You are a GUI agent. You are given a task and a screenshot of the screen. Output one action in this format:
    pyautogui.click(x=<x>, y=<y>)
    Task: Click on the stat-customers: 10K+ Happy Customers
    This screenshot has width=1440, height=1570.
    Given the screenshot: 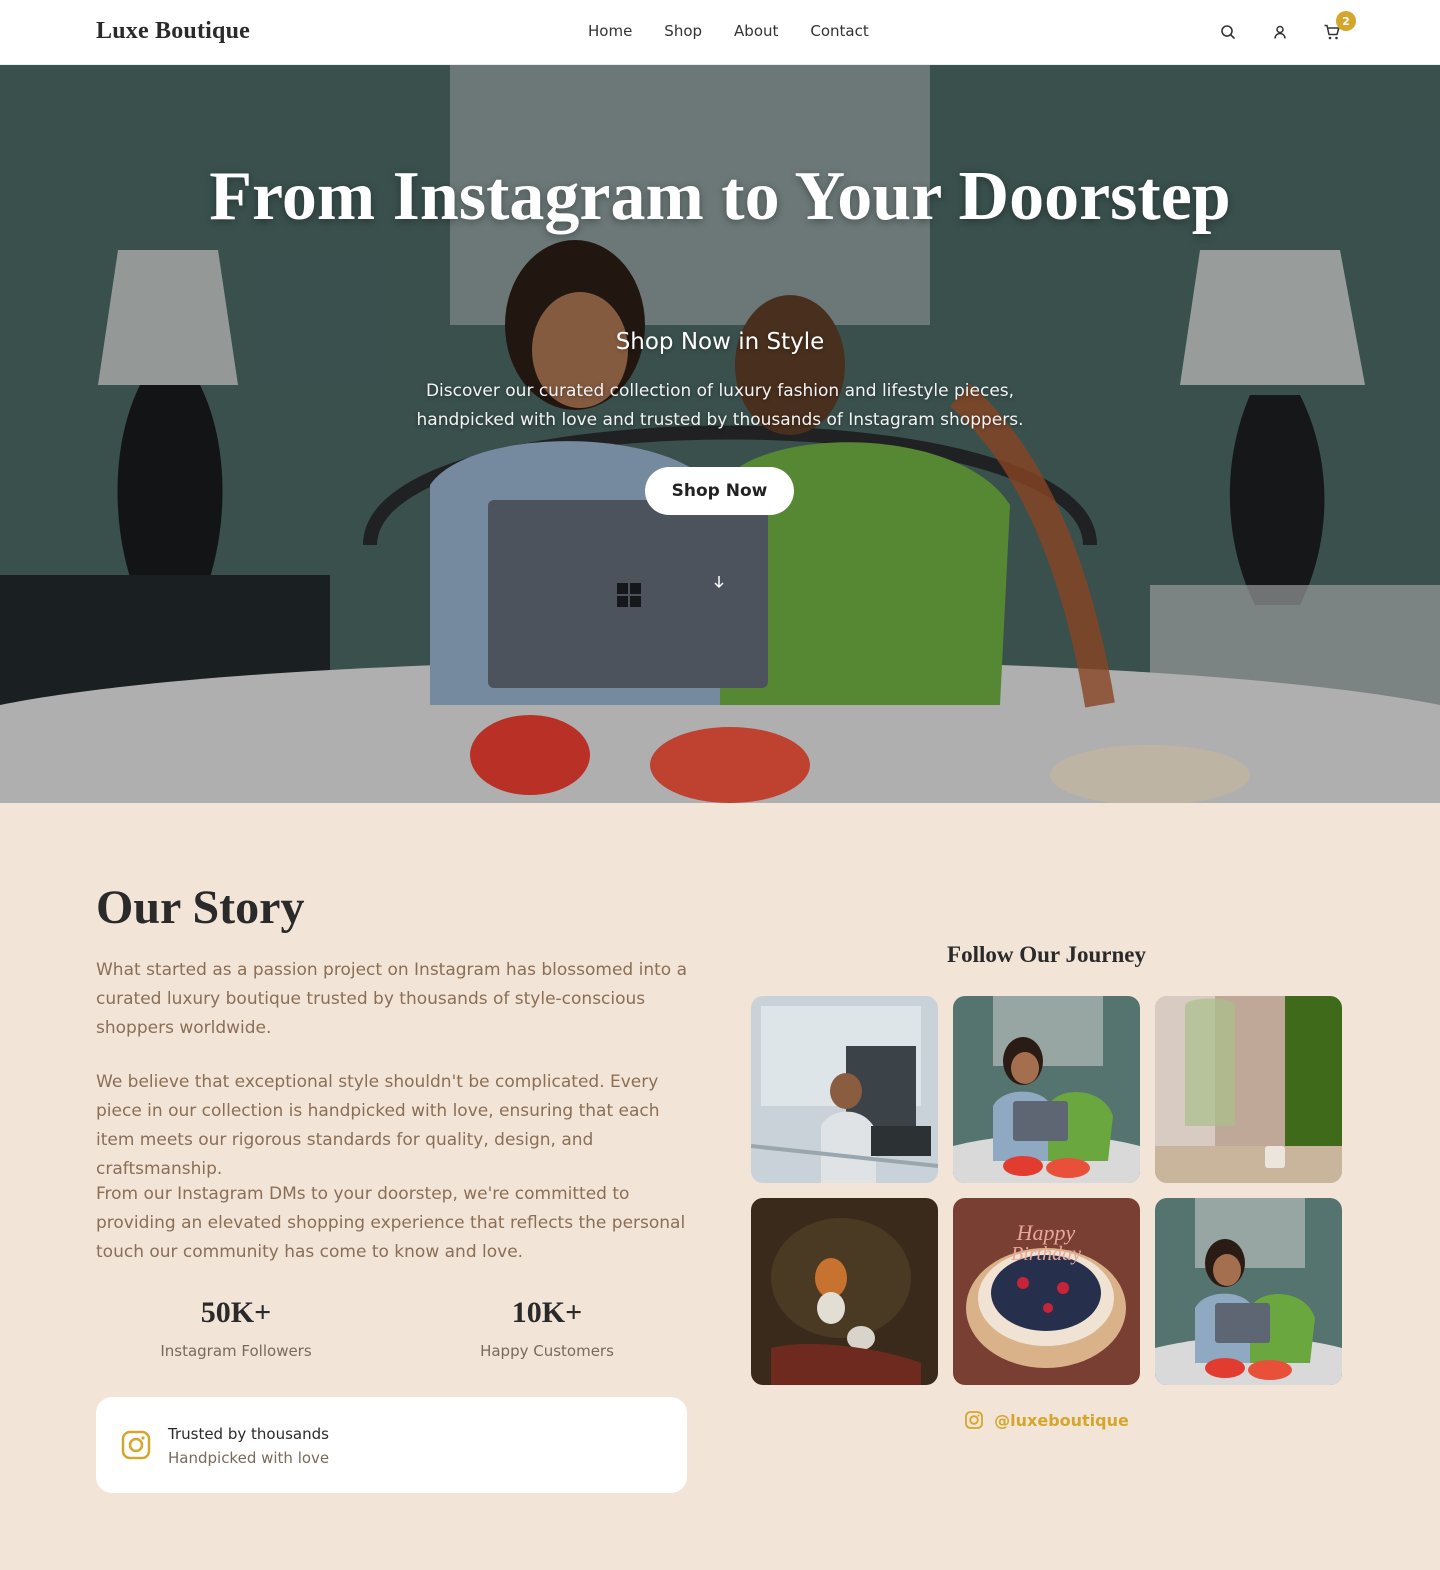 What is the action you would take?
    pyautogui.click(x=547, y=1328)
    